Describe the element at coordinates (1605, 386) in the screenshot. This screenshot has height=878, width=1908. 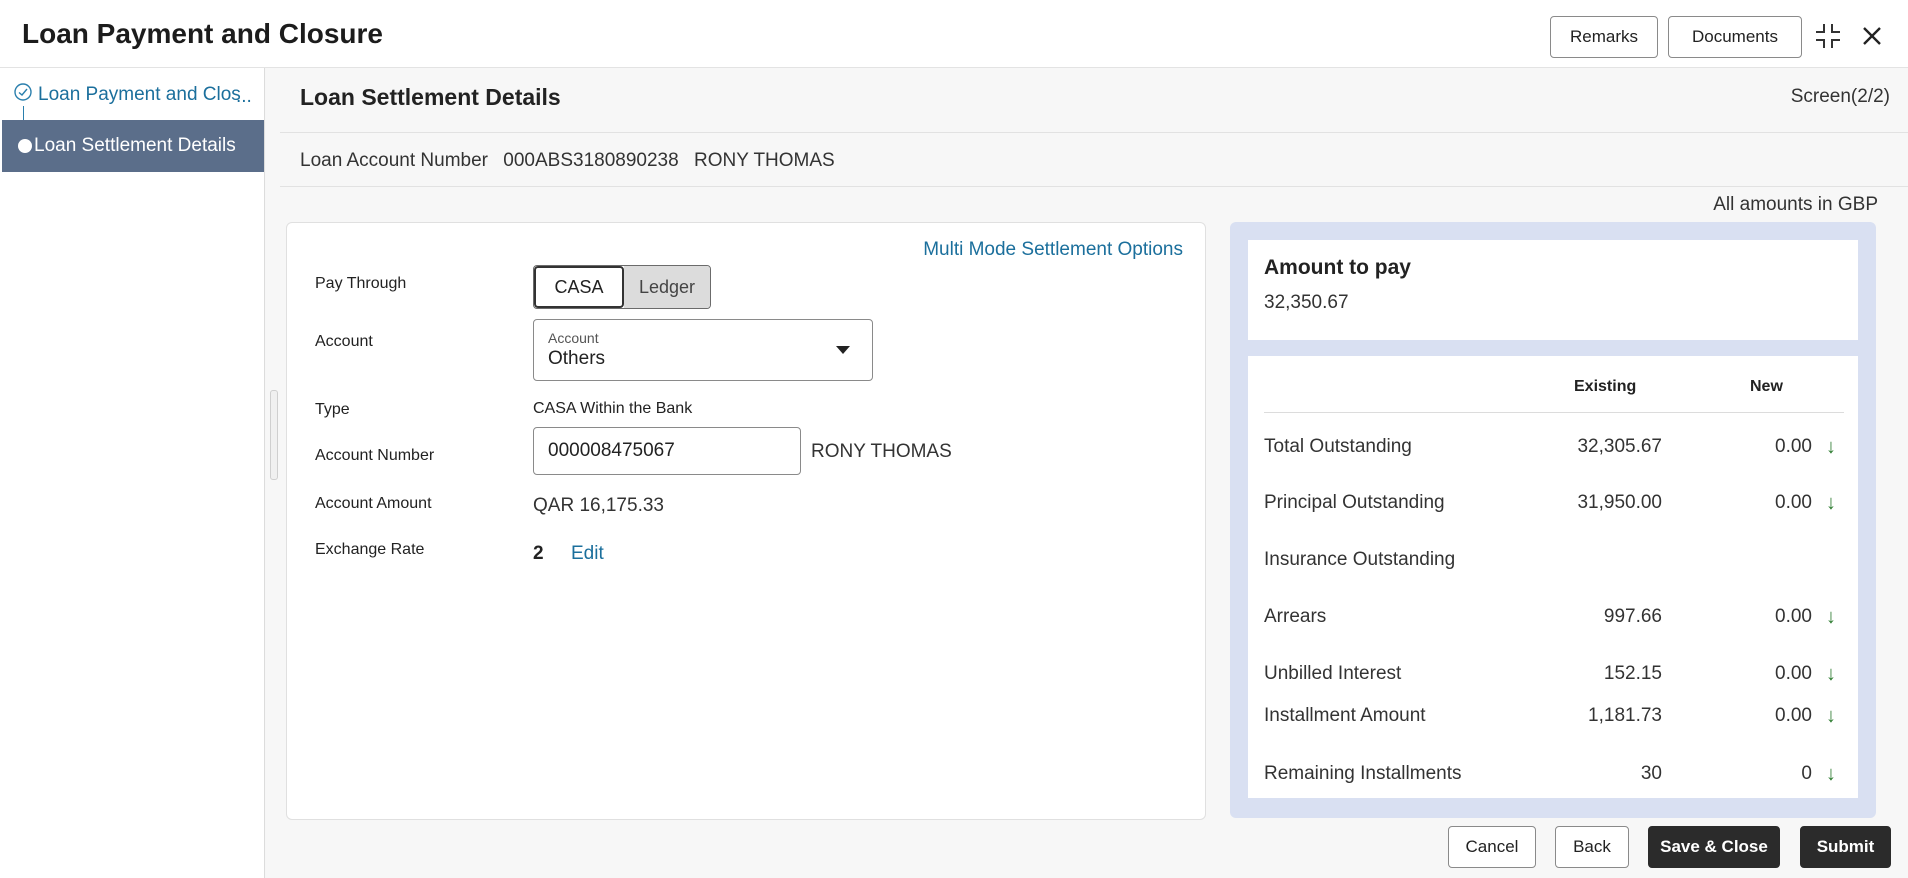
I see `column-header-existing: Existing` at that location.